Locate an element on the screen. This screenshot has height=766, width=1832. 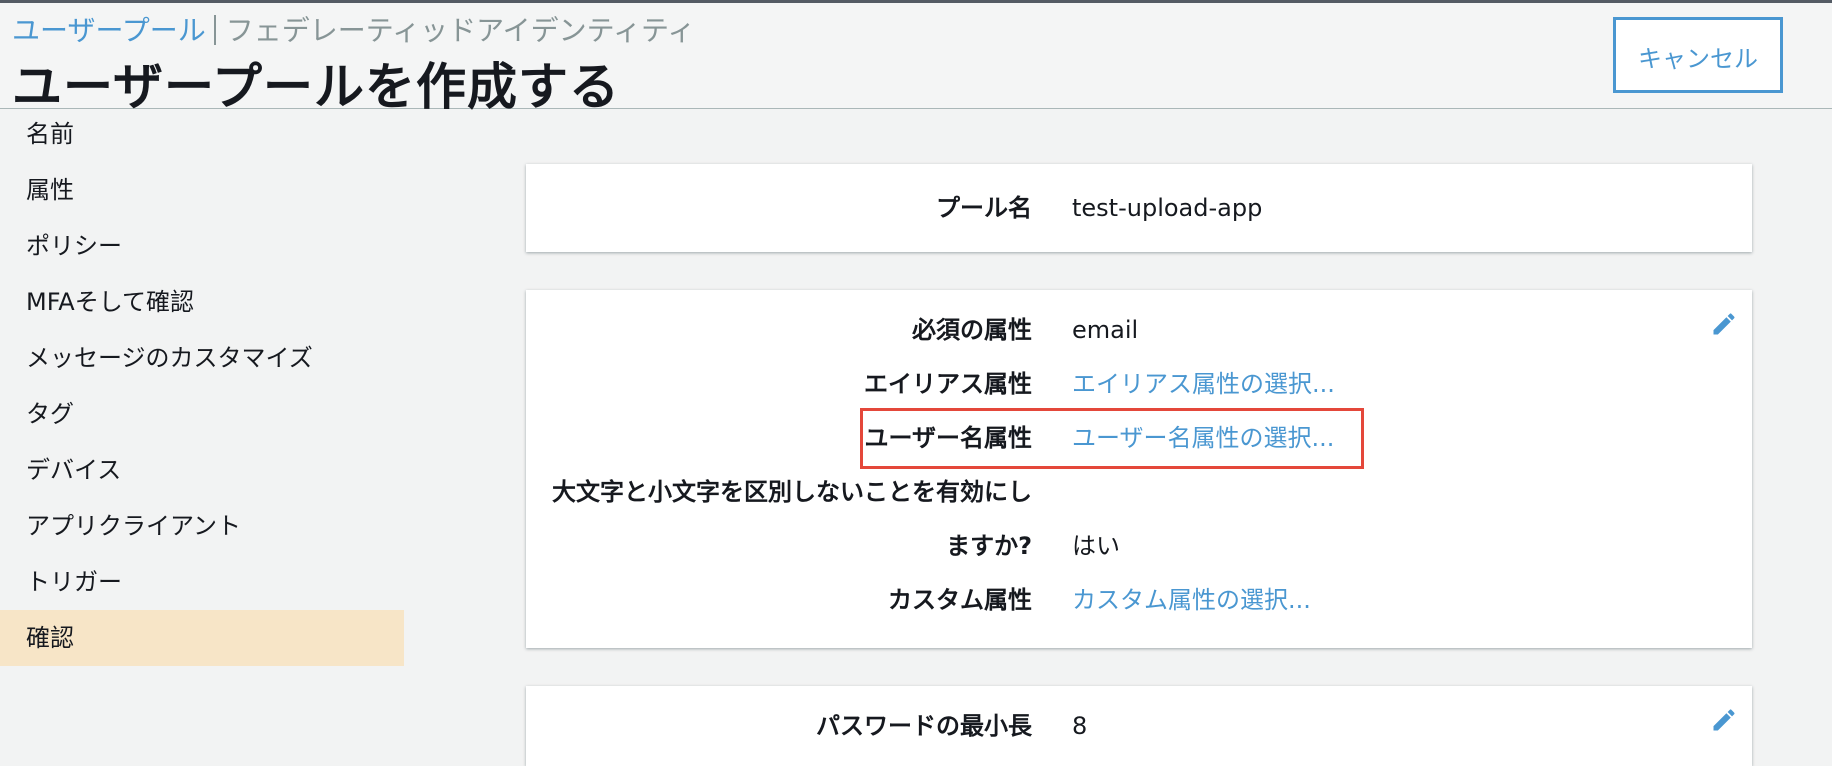
pool-name-row: プール名 test-upload-app is located at coordinates (1139, 208).